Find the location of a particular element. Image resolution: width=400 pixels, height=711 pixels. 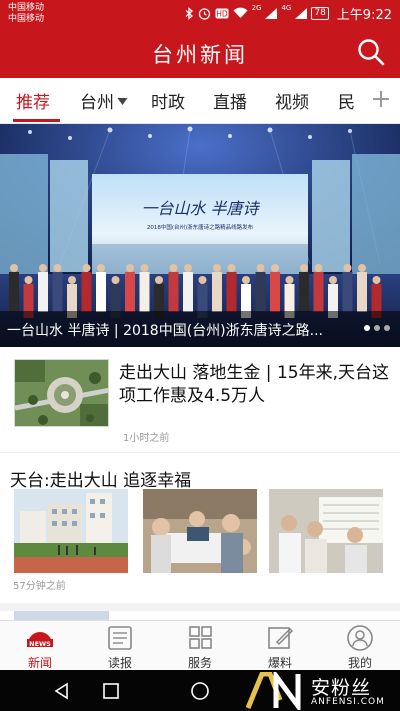

back-icon is located at coordinates (62, 691).